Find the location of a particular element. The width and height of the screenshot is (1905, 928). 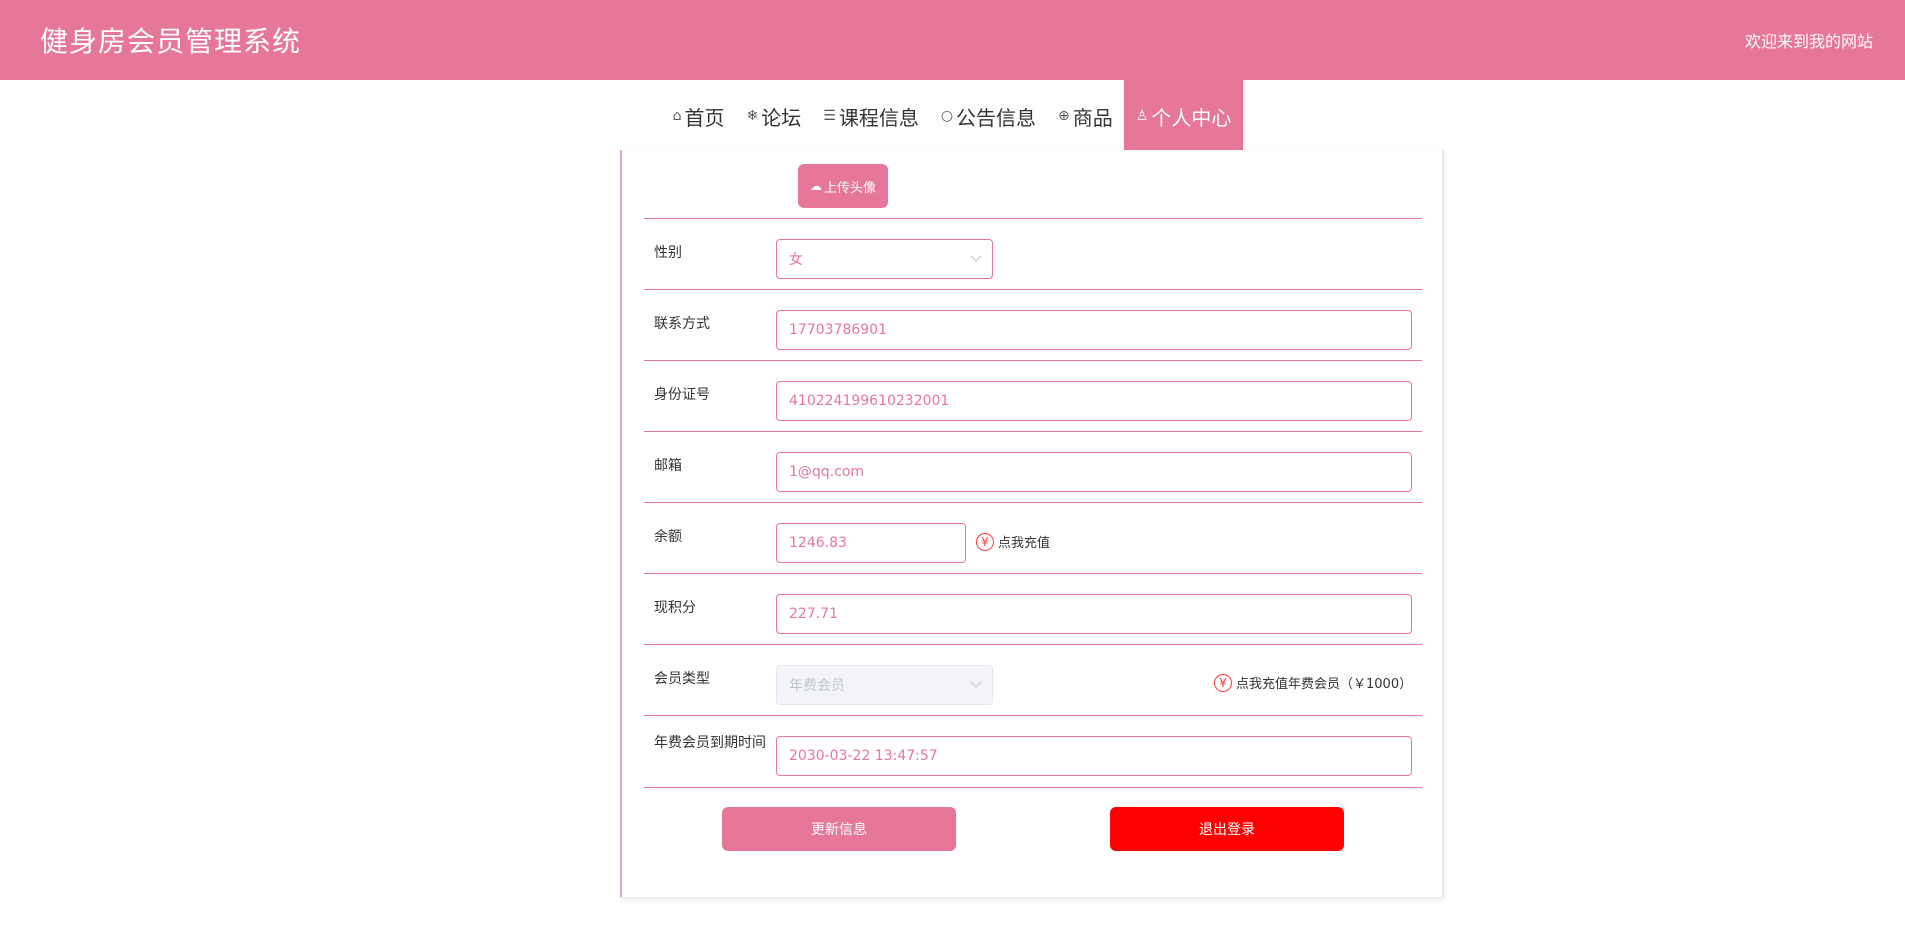

nav-label: 课程信息 is located at coordinates (878, 117).